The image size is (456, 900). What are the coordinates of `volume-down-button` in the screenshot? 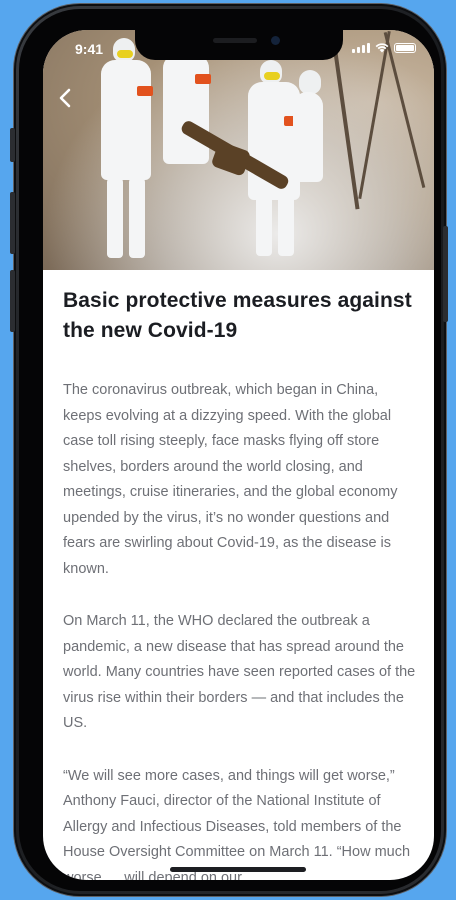 It's located at (12, 301).